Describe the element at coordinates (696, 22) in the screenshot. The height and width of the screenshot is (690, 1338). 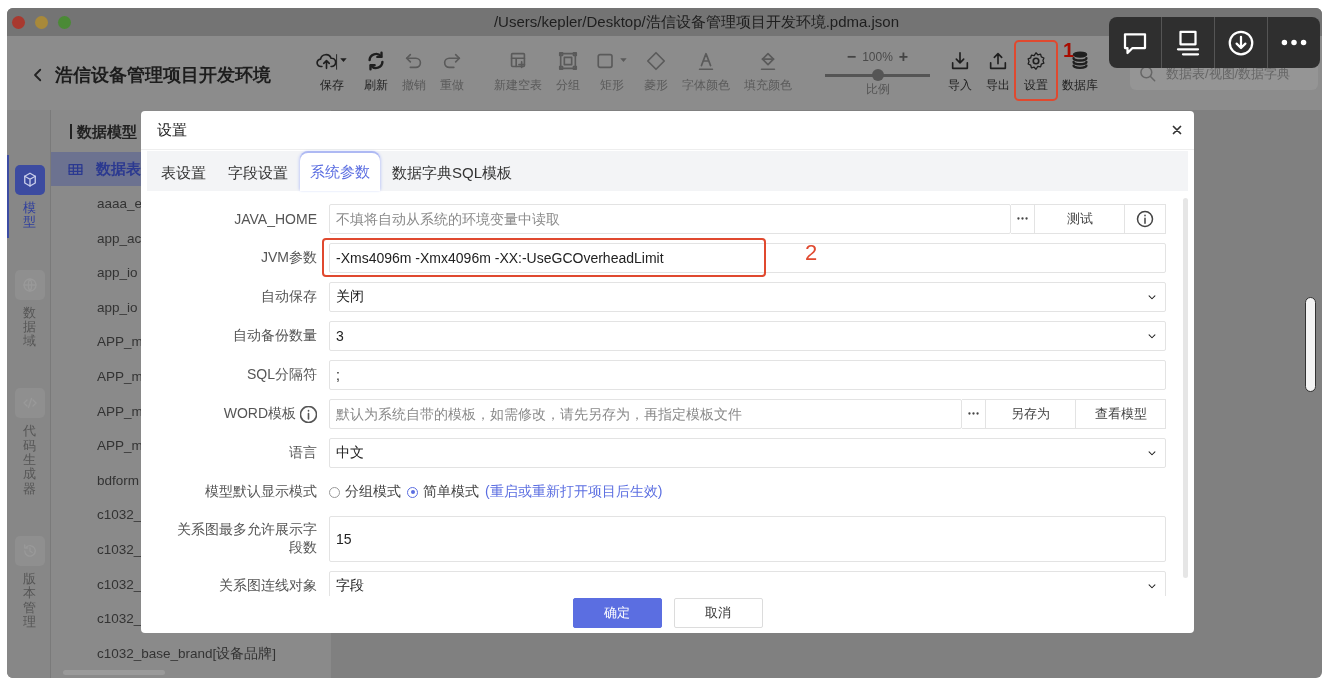
I see `window-title: /Users/kepler/Desktop/浩信设备管理项目开发环境.pdma.json` at that location.